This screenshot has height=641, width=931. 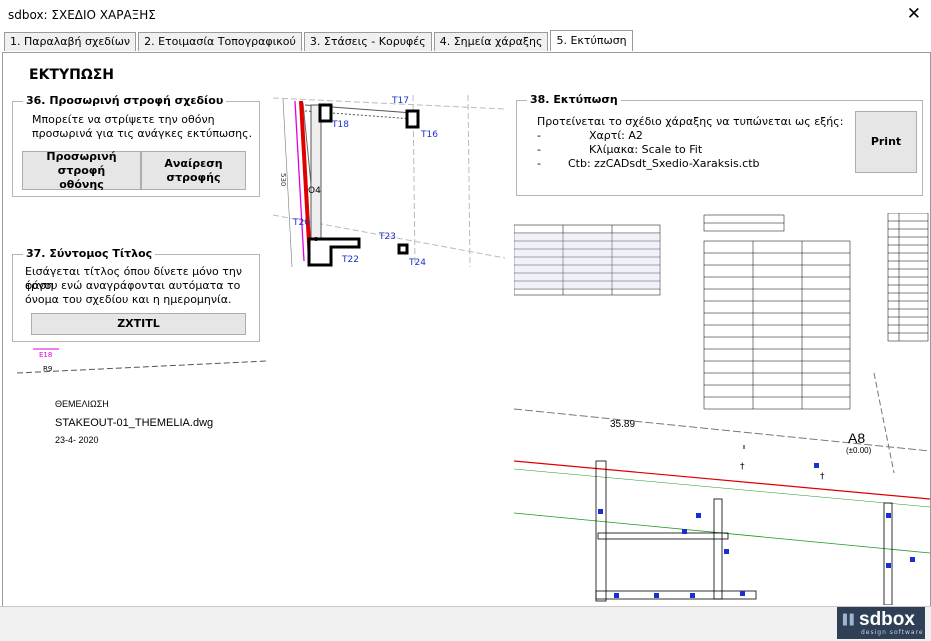 I want to click on tab-prepare-topographic: 2. Ετοιμασία Τοπογραφικού, so click(x=220, y=41).